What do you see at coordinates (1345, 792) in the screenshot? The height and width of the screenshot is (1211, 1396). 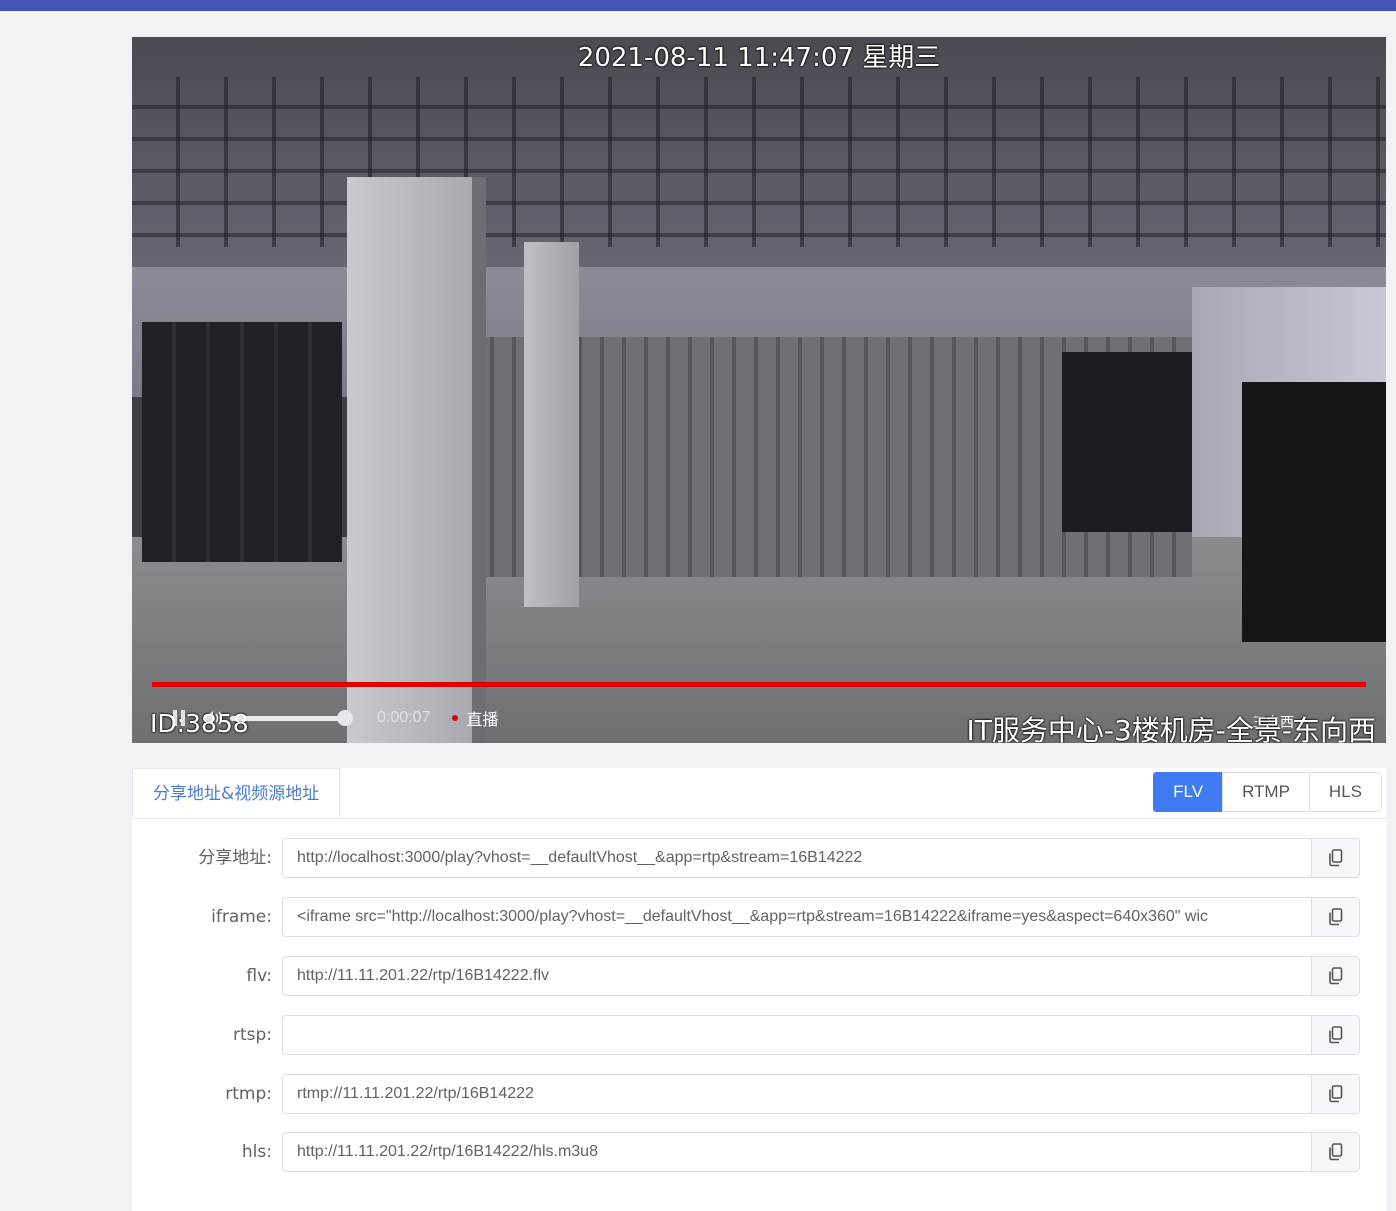 I see `format-hls-button: HLS` at bounding box center [1345, 792].